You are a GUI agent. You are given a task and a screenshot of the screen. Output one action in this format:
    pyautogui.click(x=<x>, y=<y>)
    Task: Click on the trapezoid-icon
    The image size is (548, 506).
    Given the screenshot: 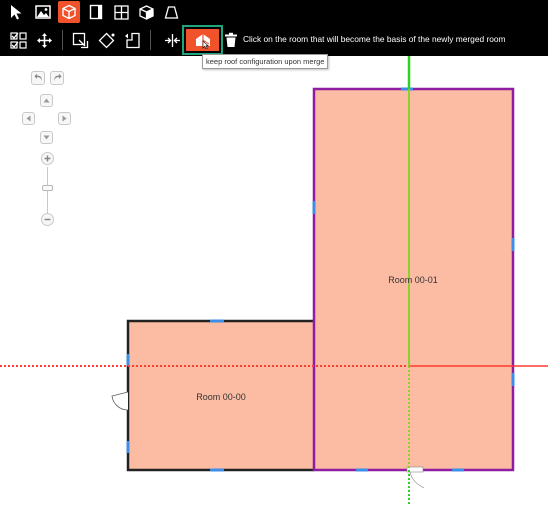 What is the action you would take?
    pyautogui.click(x=171, y=12)
    